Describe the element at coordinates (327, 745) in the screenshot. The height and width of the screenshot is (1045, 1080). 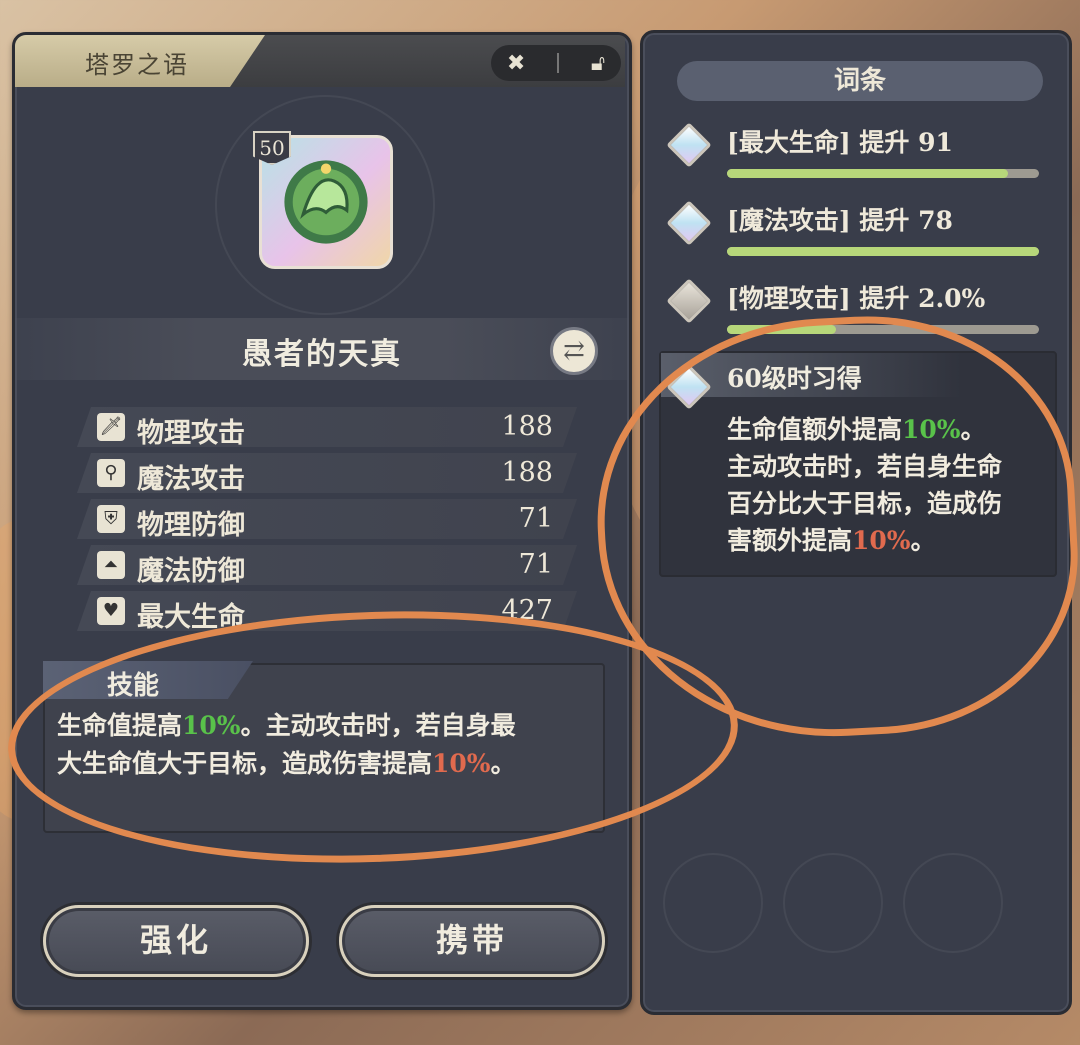
I see `skill-description: 生命值提高10%。主动攻击时，若自身最 大生命值大于目标，造成伤害提高10%。` at that location.